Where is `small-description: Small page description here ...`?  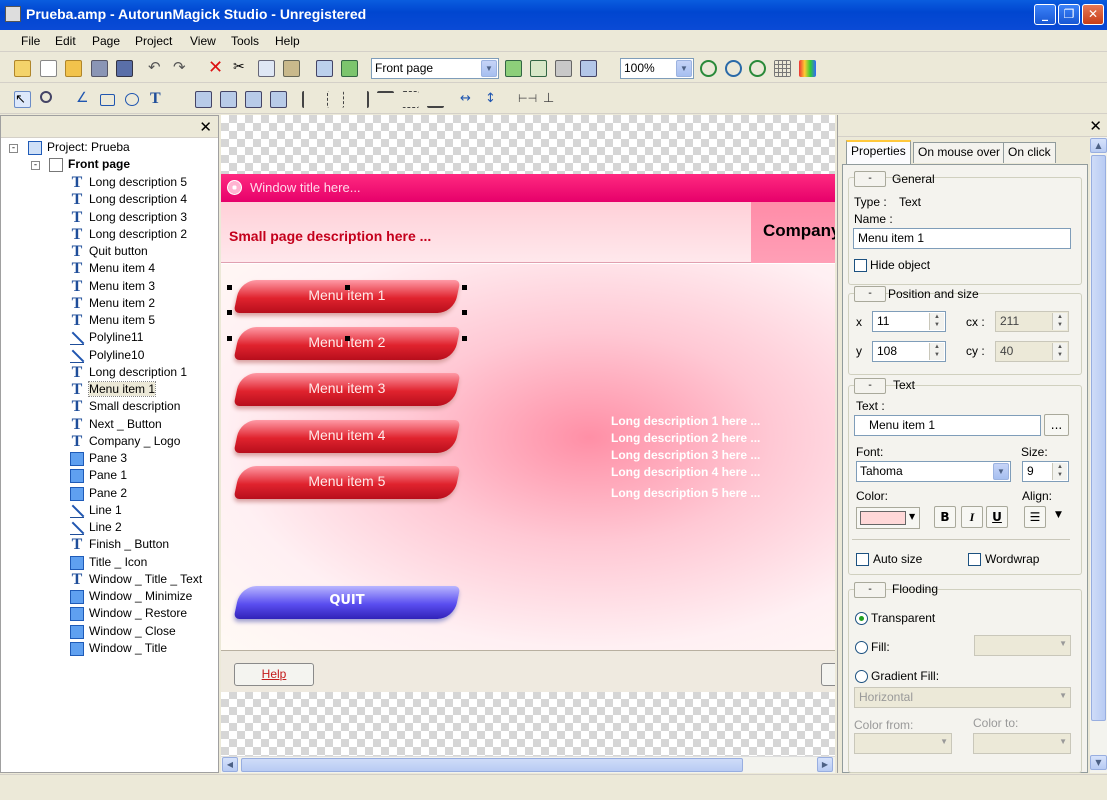
small-description: Small page description here ... is located at coordinates (330, 236).